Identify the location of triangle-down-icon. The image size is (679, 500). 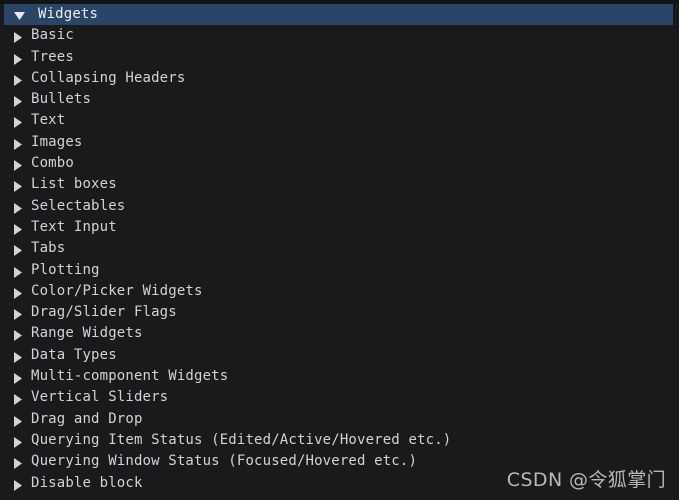
(20, 14).